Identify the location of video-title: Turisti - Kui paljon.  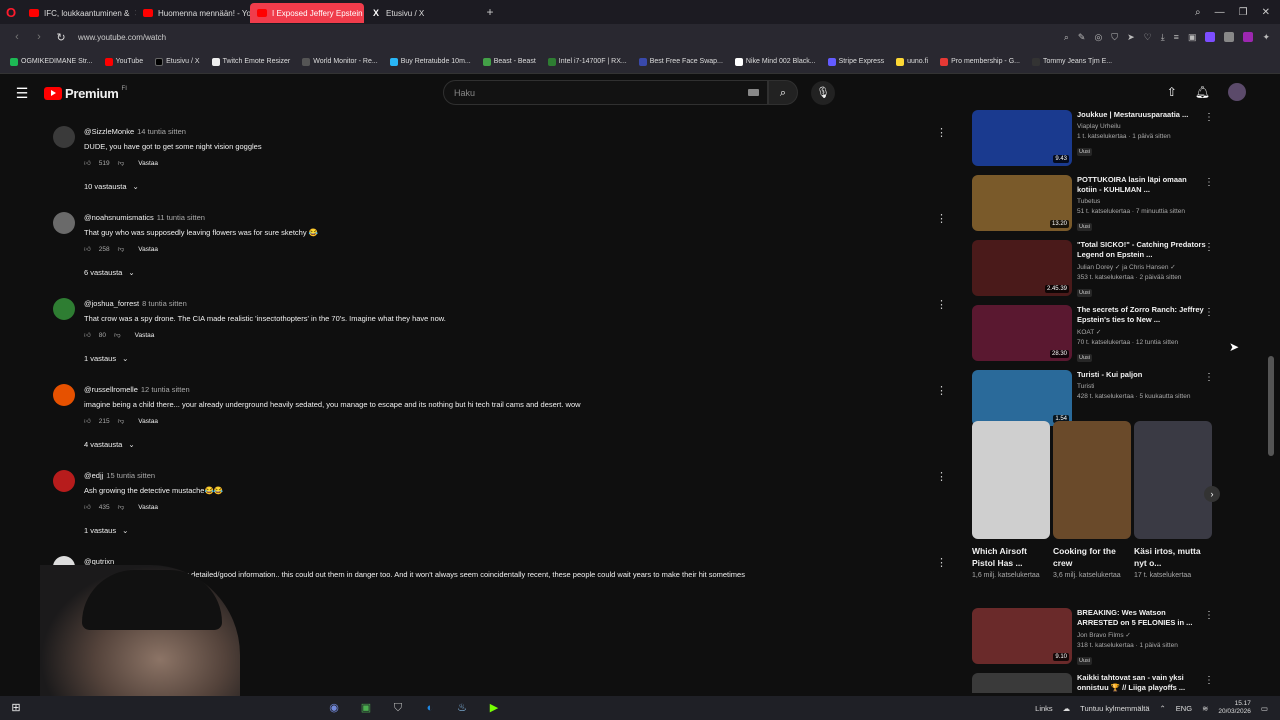
(1142, 375).